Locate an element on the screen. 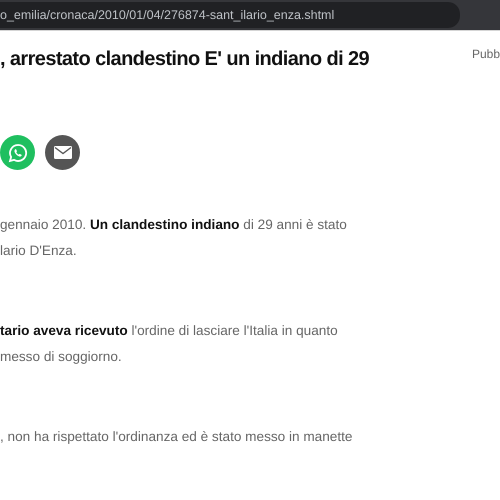 Image resolution: width=500 pixels, height=500 pixels. article-title: , arrestato clandestino E' un indiano di 29 is located at coordinates (185, 59).